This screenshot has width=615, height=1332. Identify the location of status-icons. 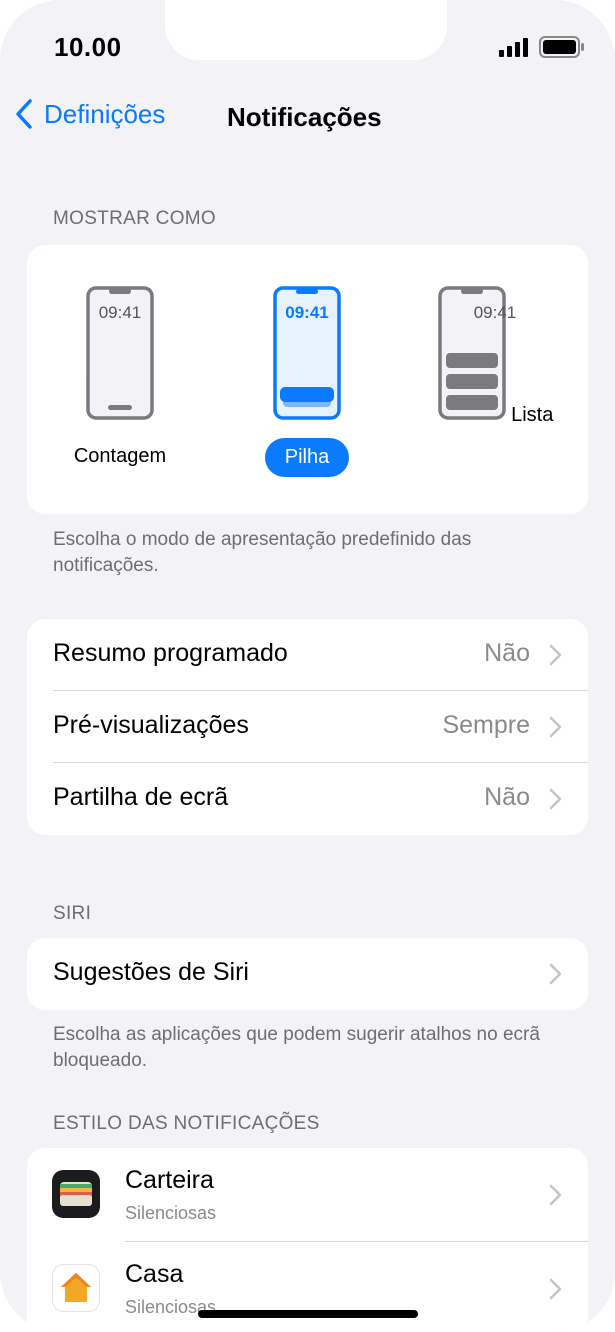
(542, 47).